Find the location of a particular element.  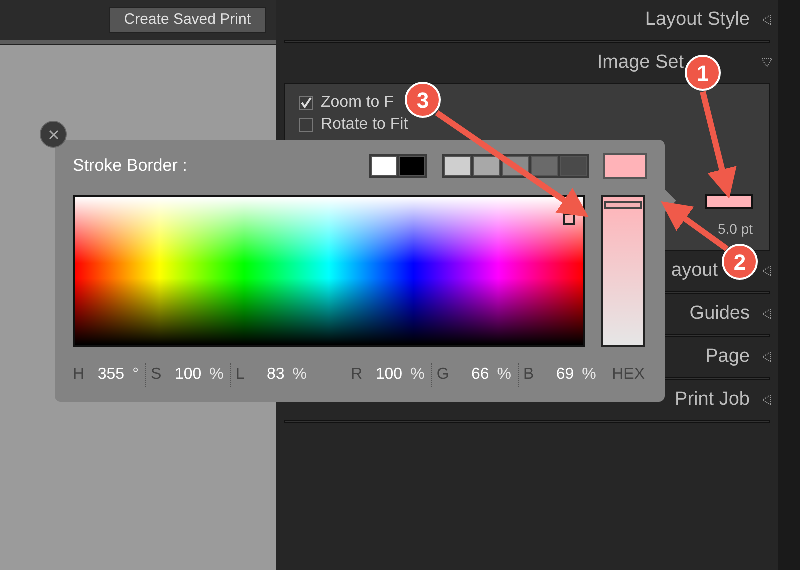

readout-value: 69 is located at coordinates (558, 375).